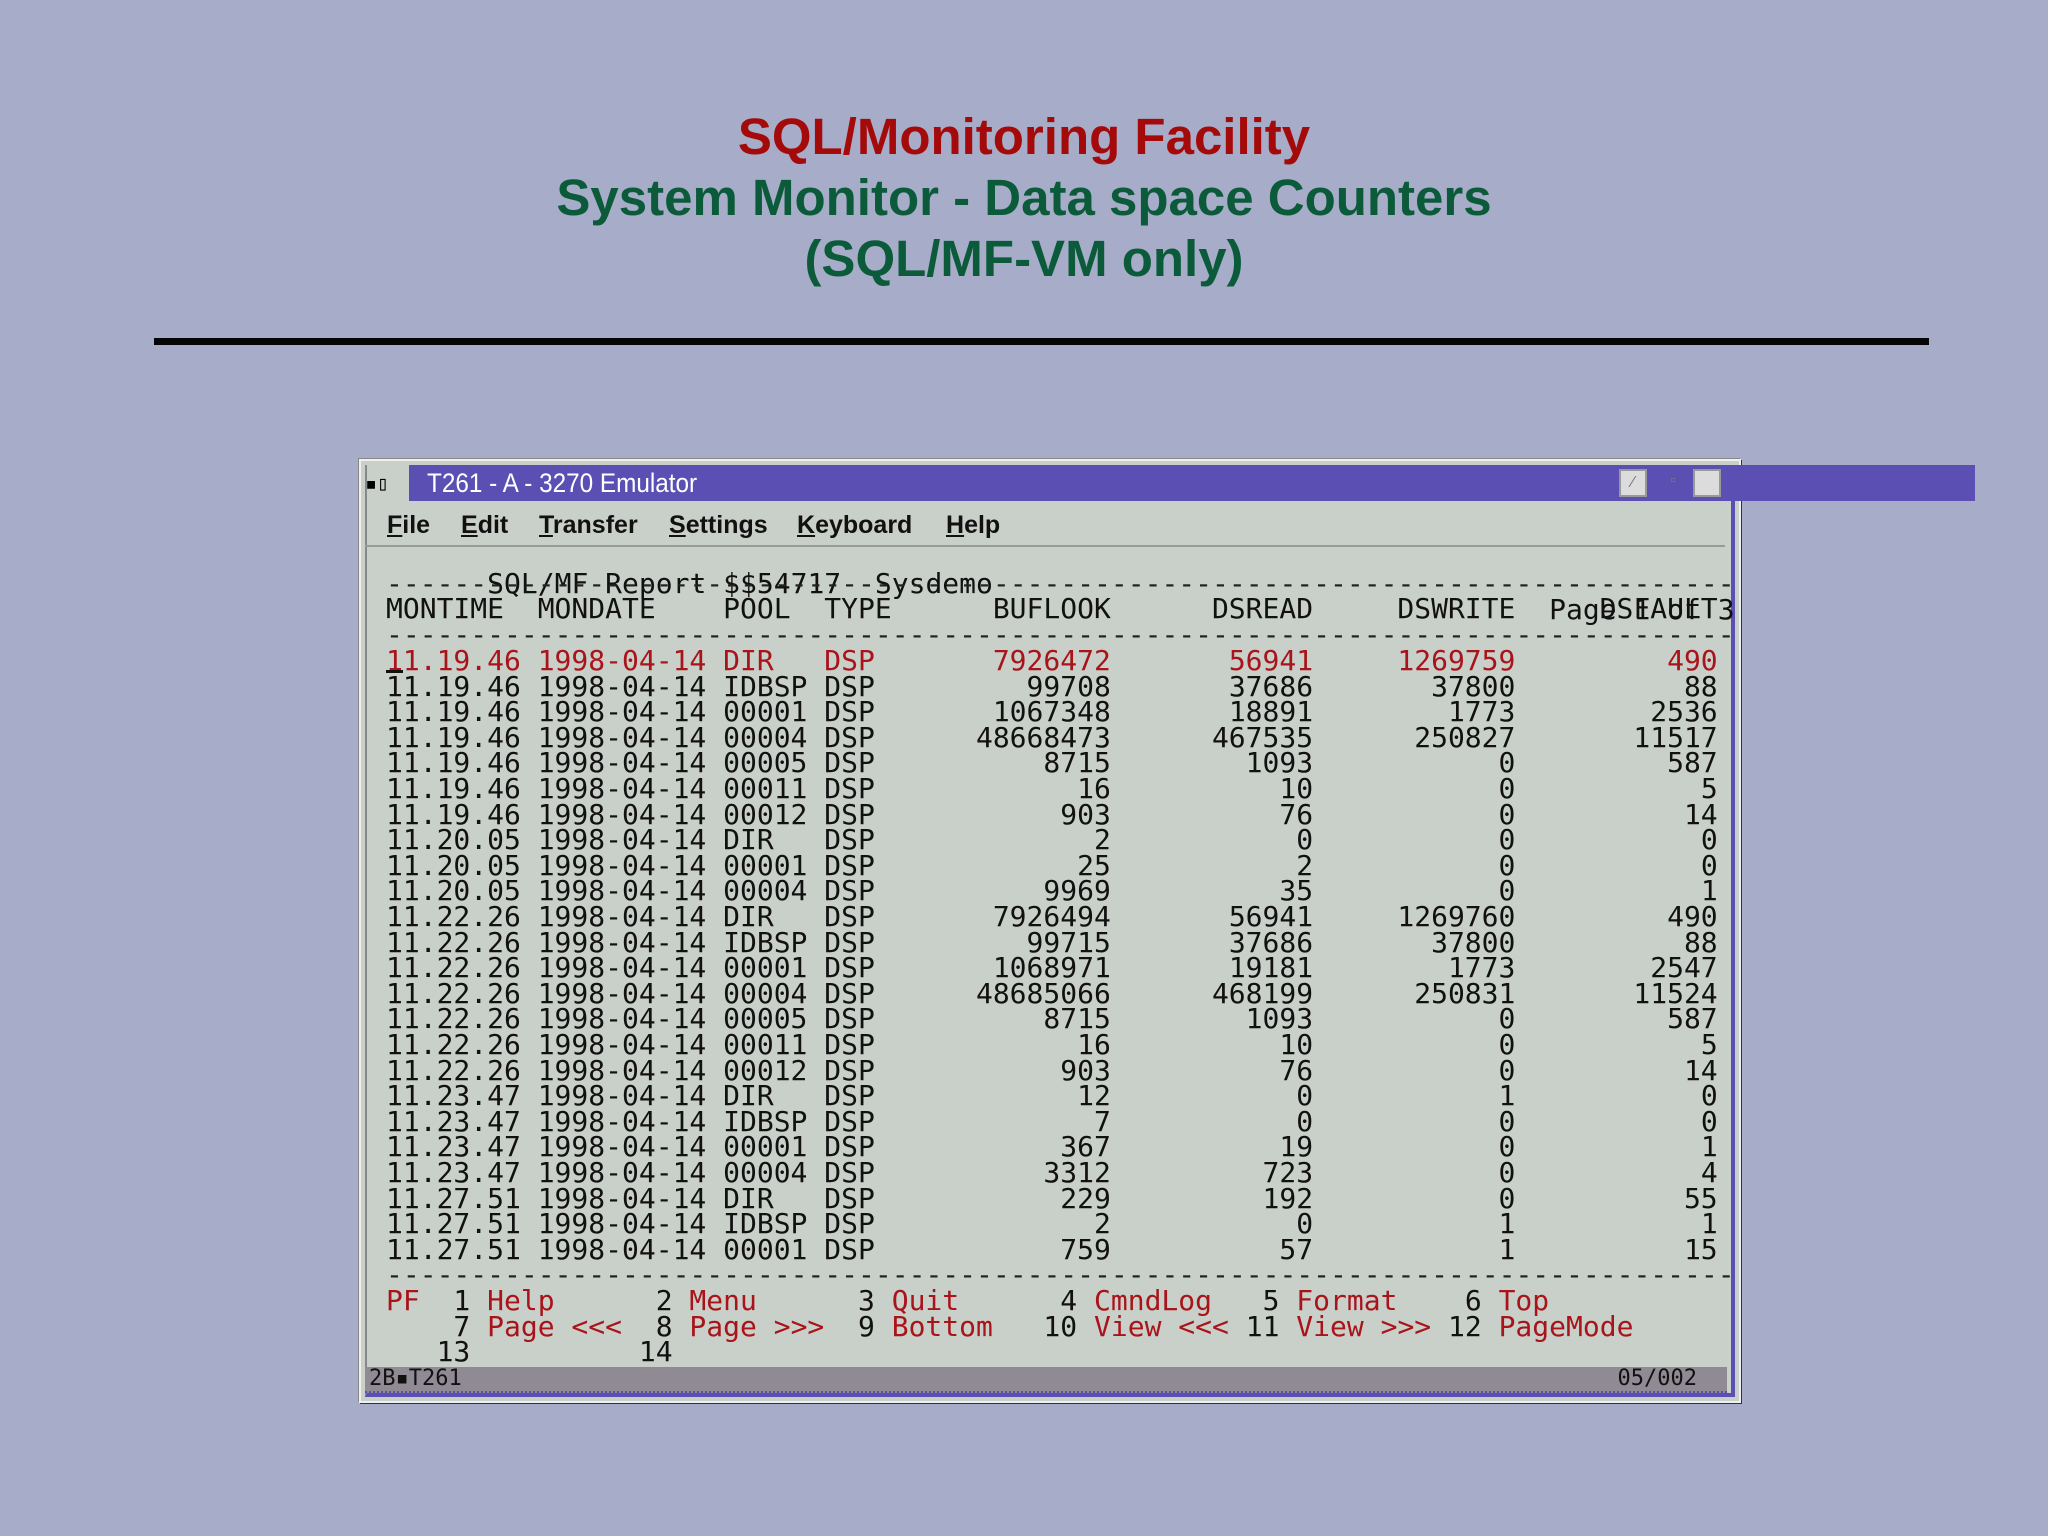 The width and height of the screenshot is (2048, 1536). Describe the element at coordinates (1024, 197) in the screenshot. I see `slide-subtitle: System Monitor - Data space Counters` at that location.